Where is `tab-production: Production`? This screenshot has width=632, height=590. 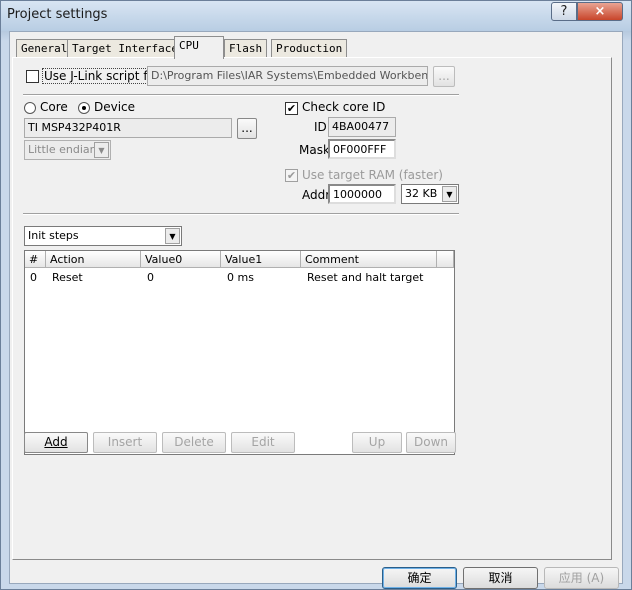
tab-production: Production is located at coordinates (309, 48).